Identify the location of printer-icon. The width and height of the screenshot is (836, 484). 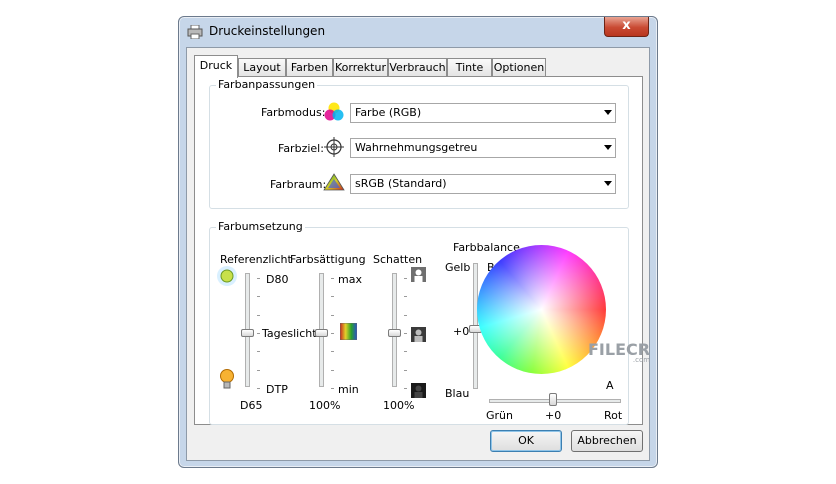
(195, 32).